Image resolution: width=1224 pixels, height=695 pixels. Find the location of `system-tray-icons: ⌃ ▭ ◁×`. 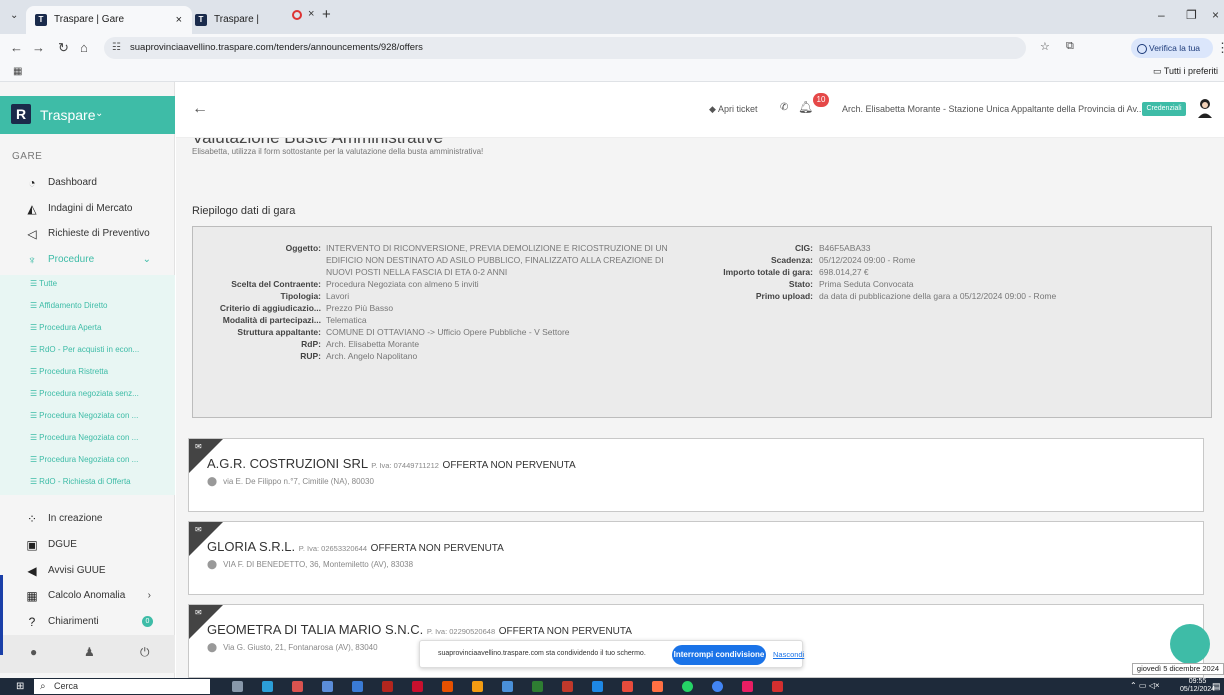

system-tray-icons: ⌃ ▭ ◁× is located at coordinates (1145, 685).